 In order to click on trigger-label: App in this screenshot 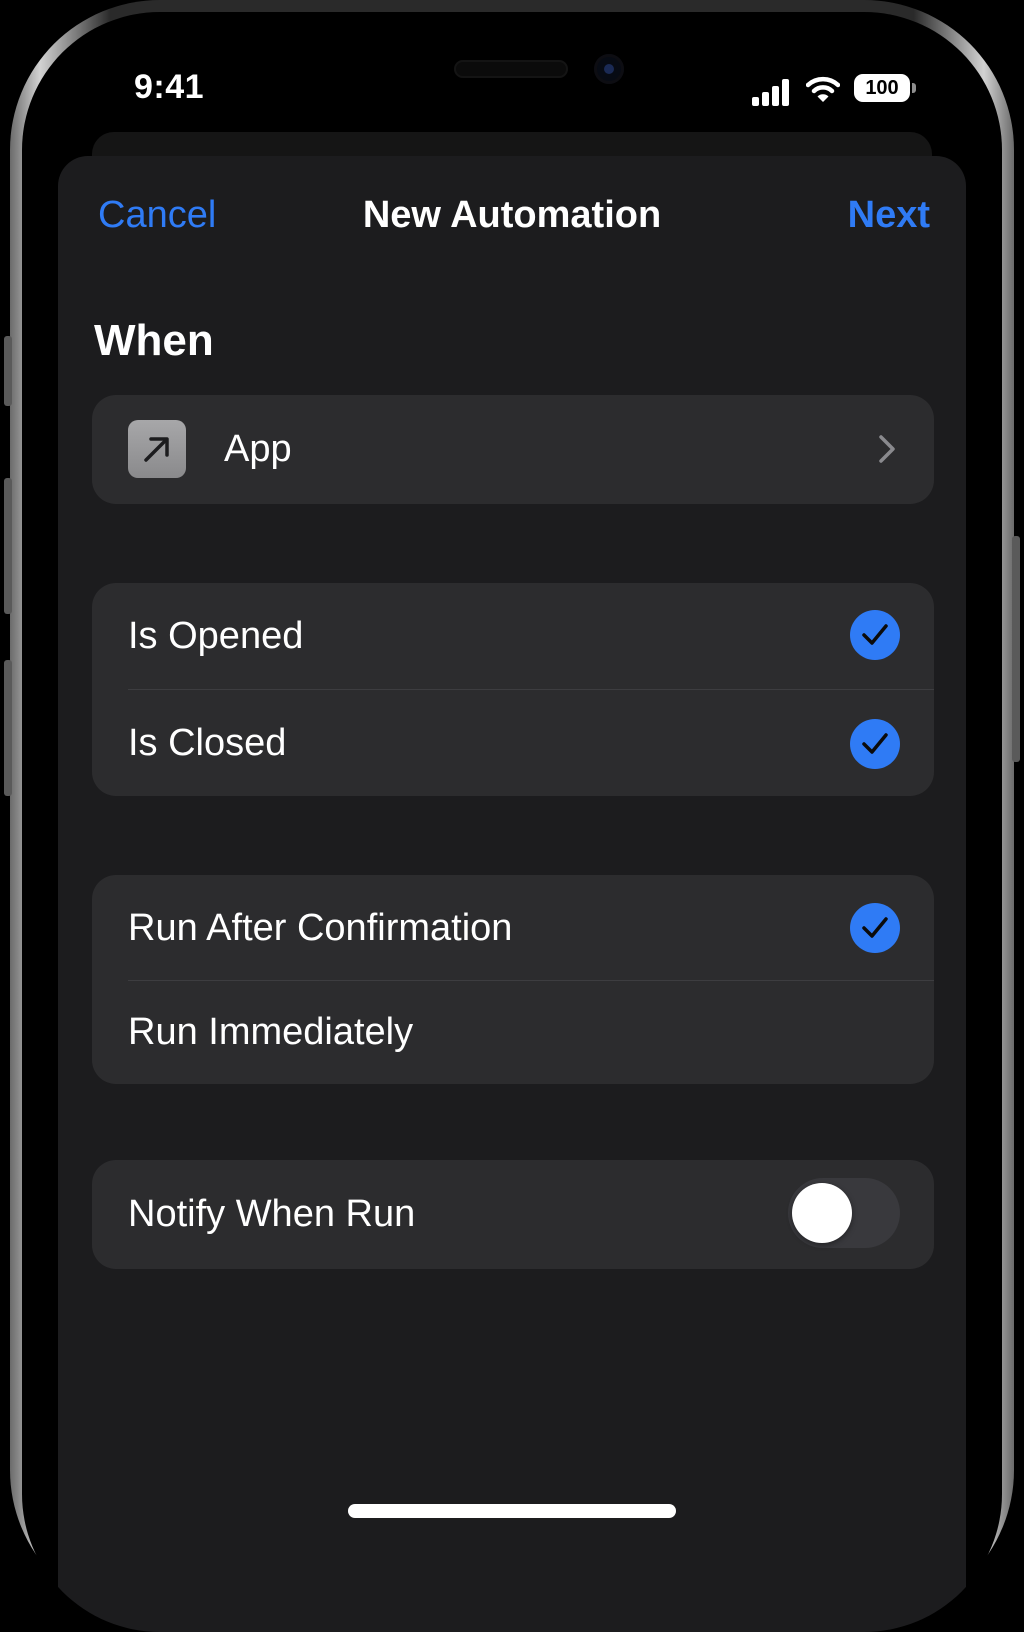, I will do `click(258, 449)`.